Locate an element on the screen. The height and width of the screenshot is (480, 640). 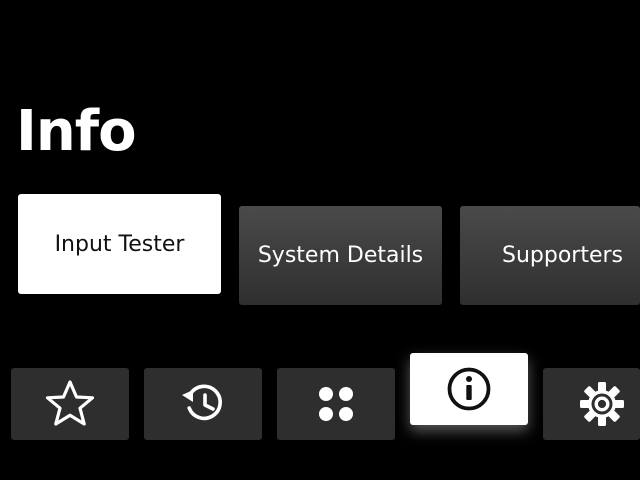
input-tester-label: Input Tester is located at coordinates (119, 244).